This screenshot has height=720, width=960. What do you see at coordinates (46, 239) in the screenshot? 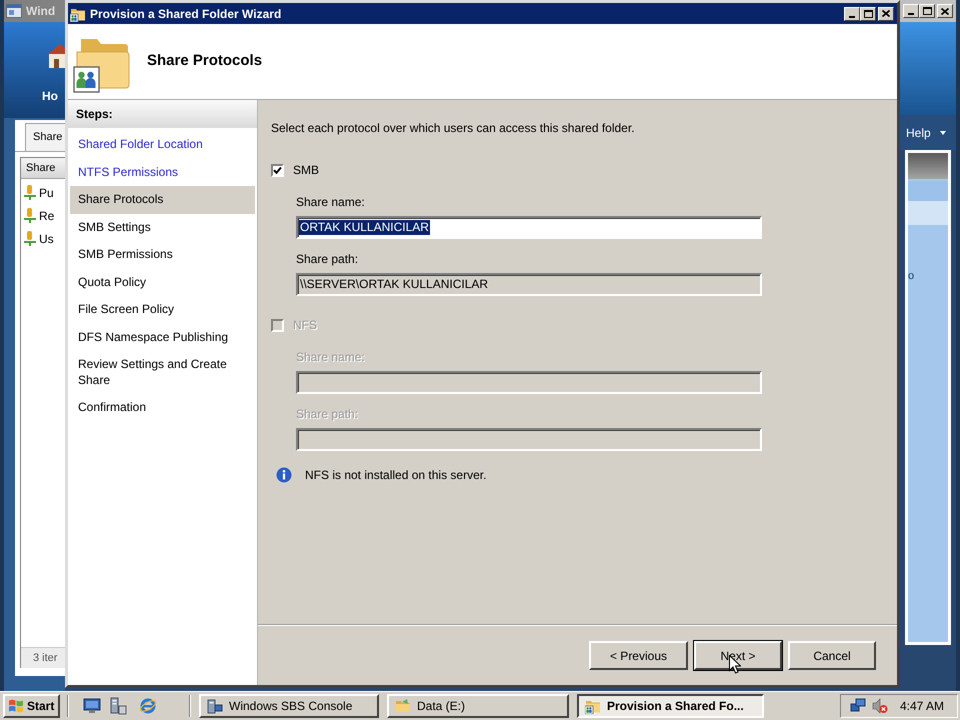
I see `share-name: Us` at bounding box center [46, 239].